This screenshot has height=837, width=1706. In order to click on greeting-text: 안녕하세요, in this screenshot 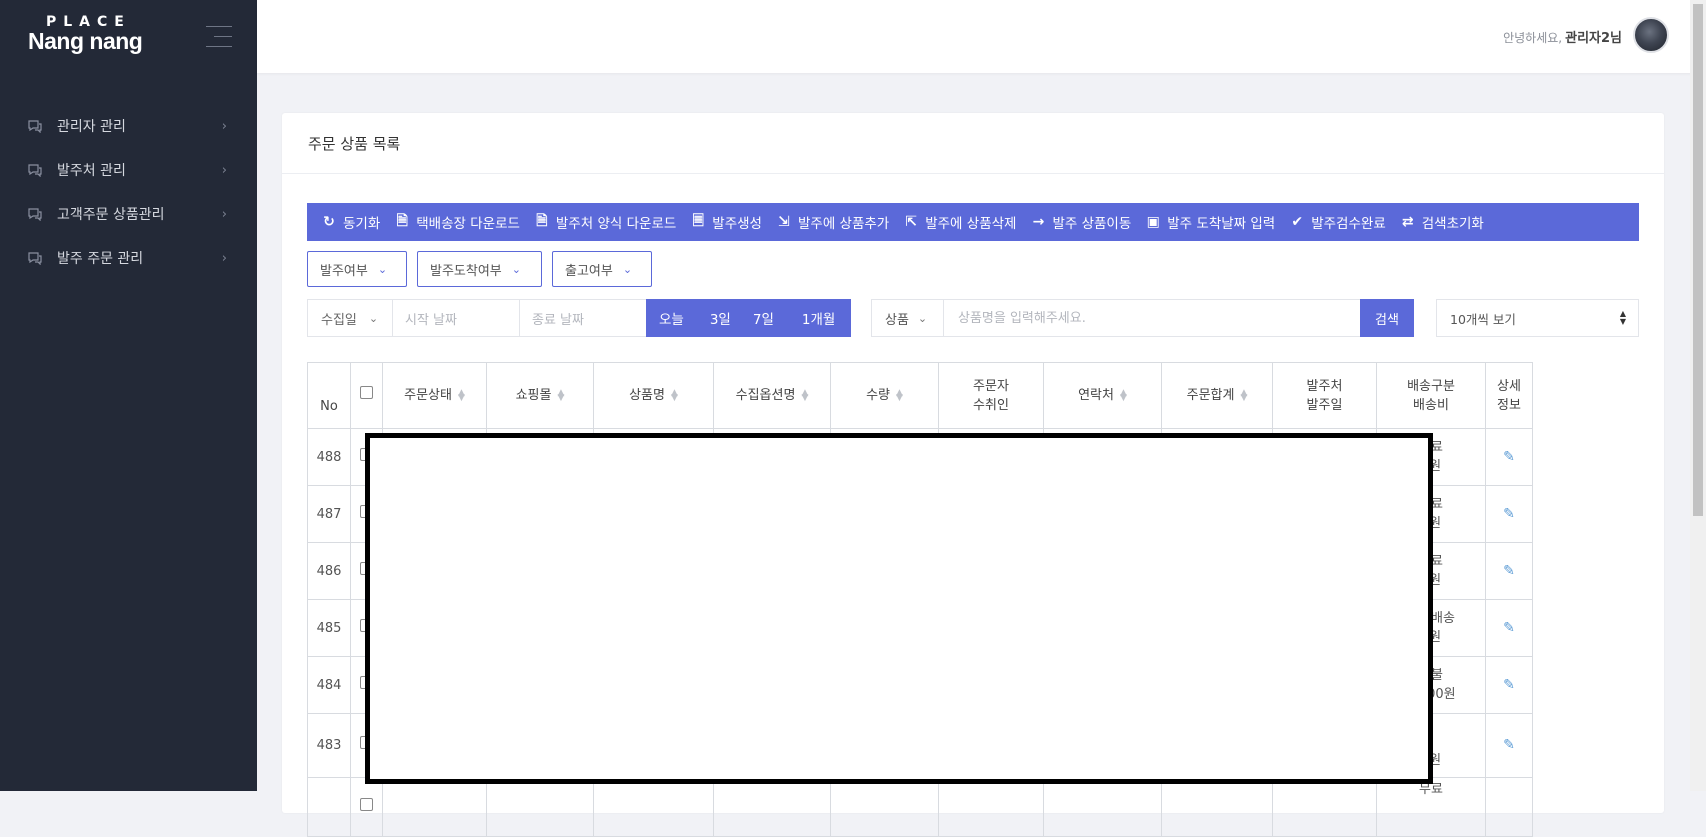, I will do `click(1533, 38)`.